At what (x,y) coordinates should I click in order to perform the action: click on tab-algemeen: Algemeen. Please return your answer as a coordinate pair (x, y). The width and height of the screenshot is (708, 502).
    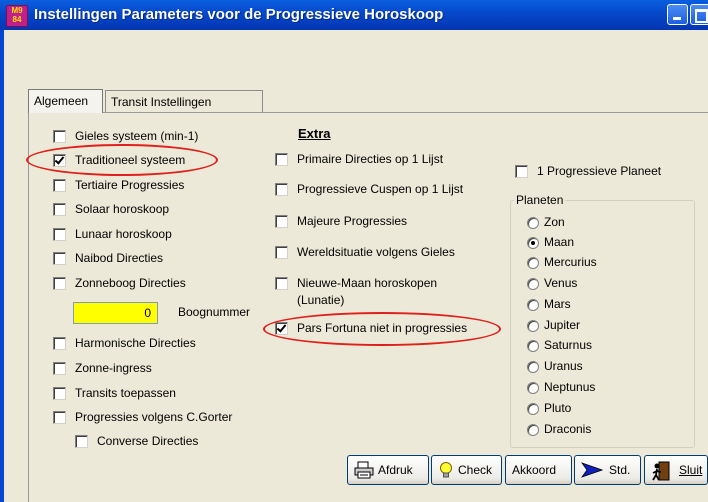
    Looking at the image, I should click on (65, 101).